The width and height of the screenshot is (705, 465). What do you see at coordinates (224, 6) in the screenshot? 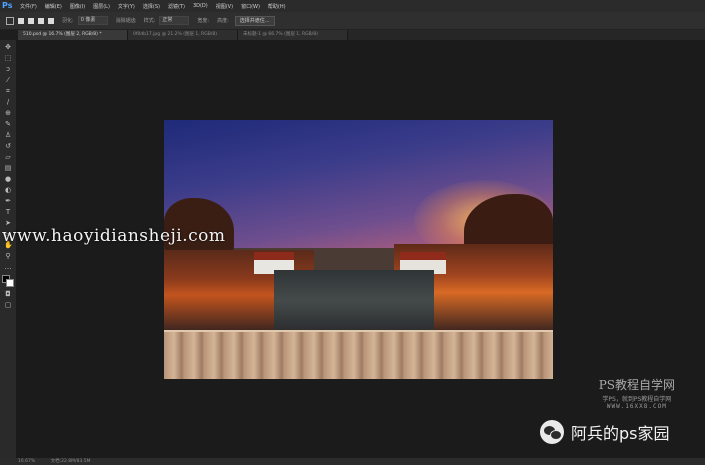
I see `menu-view: 视图(V)` at bounding box center [224, 6].